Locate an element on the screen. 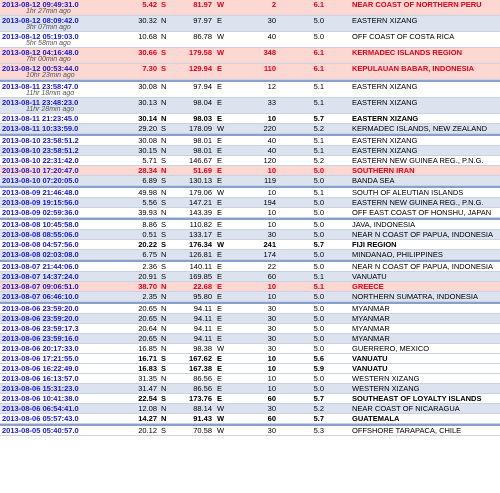  quake-latitude: 14.27 is located at coordinates (147, 418).